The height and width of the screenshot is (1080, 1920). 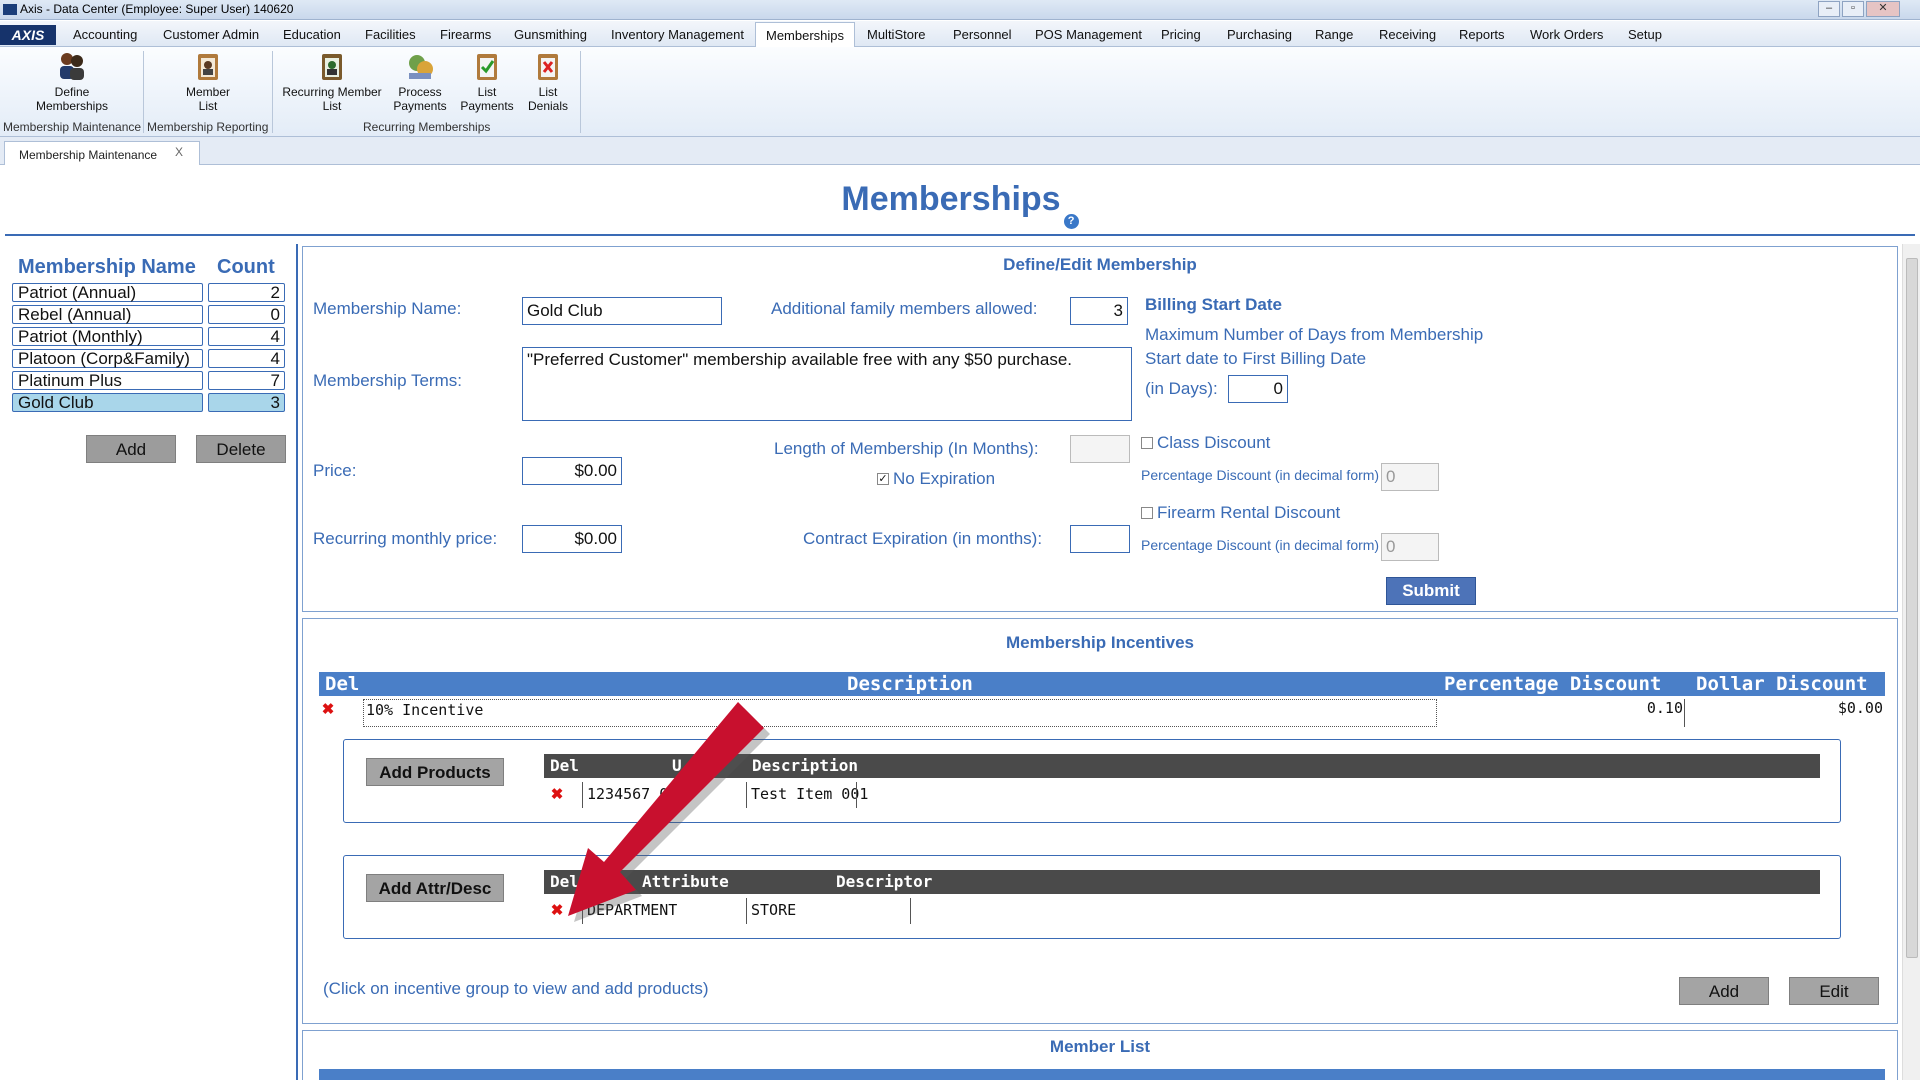 What do you see at coordinates (1724, 991) in the screenshot?
I see `add-incentive-button: Add` at bounding box center [1724, 991].